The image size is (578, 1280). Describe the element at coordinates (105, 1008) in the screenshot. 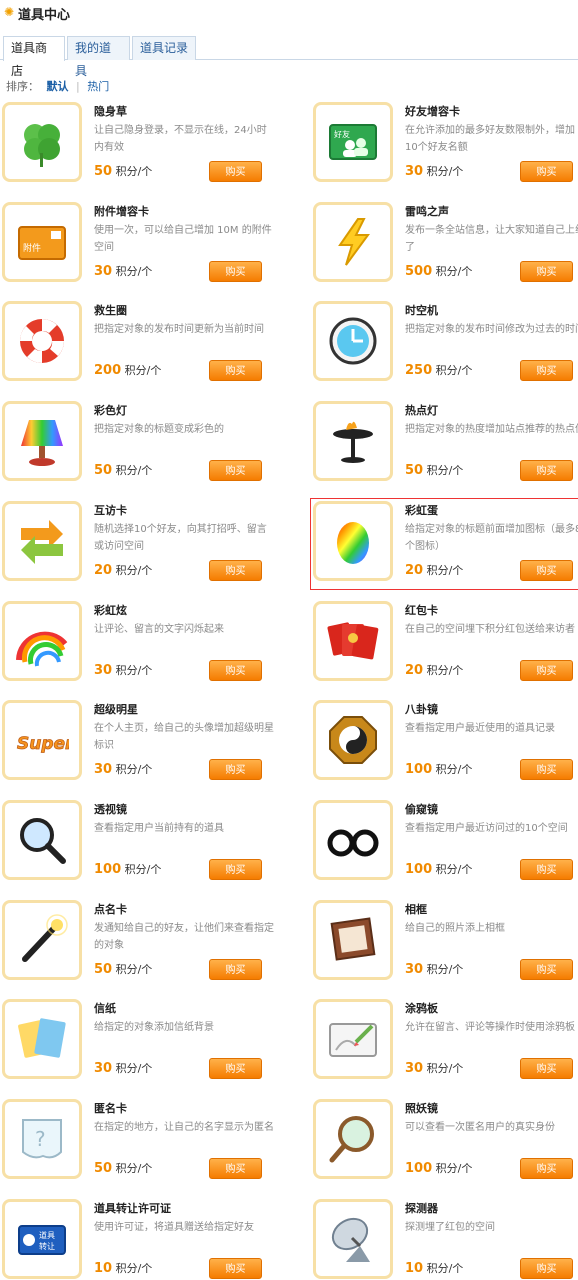

I see `item-name: 信纸` at that location.